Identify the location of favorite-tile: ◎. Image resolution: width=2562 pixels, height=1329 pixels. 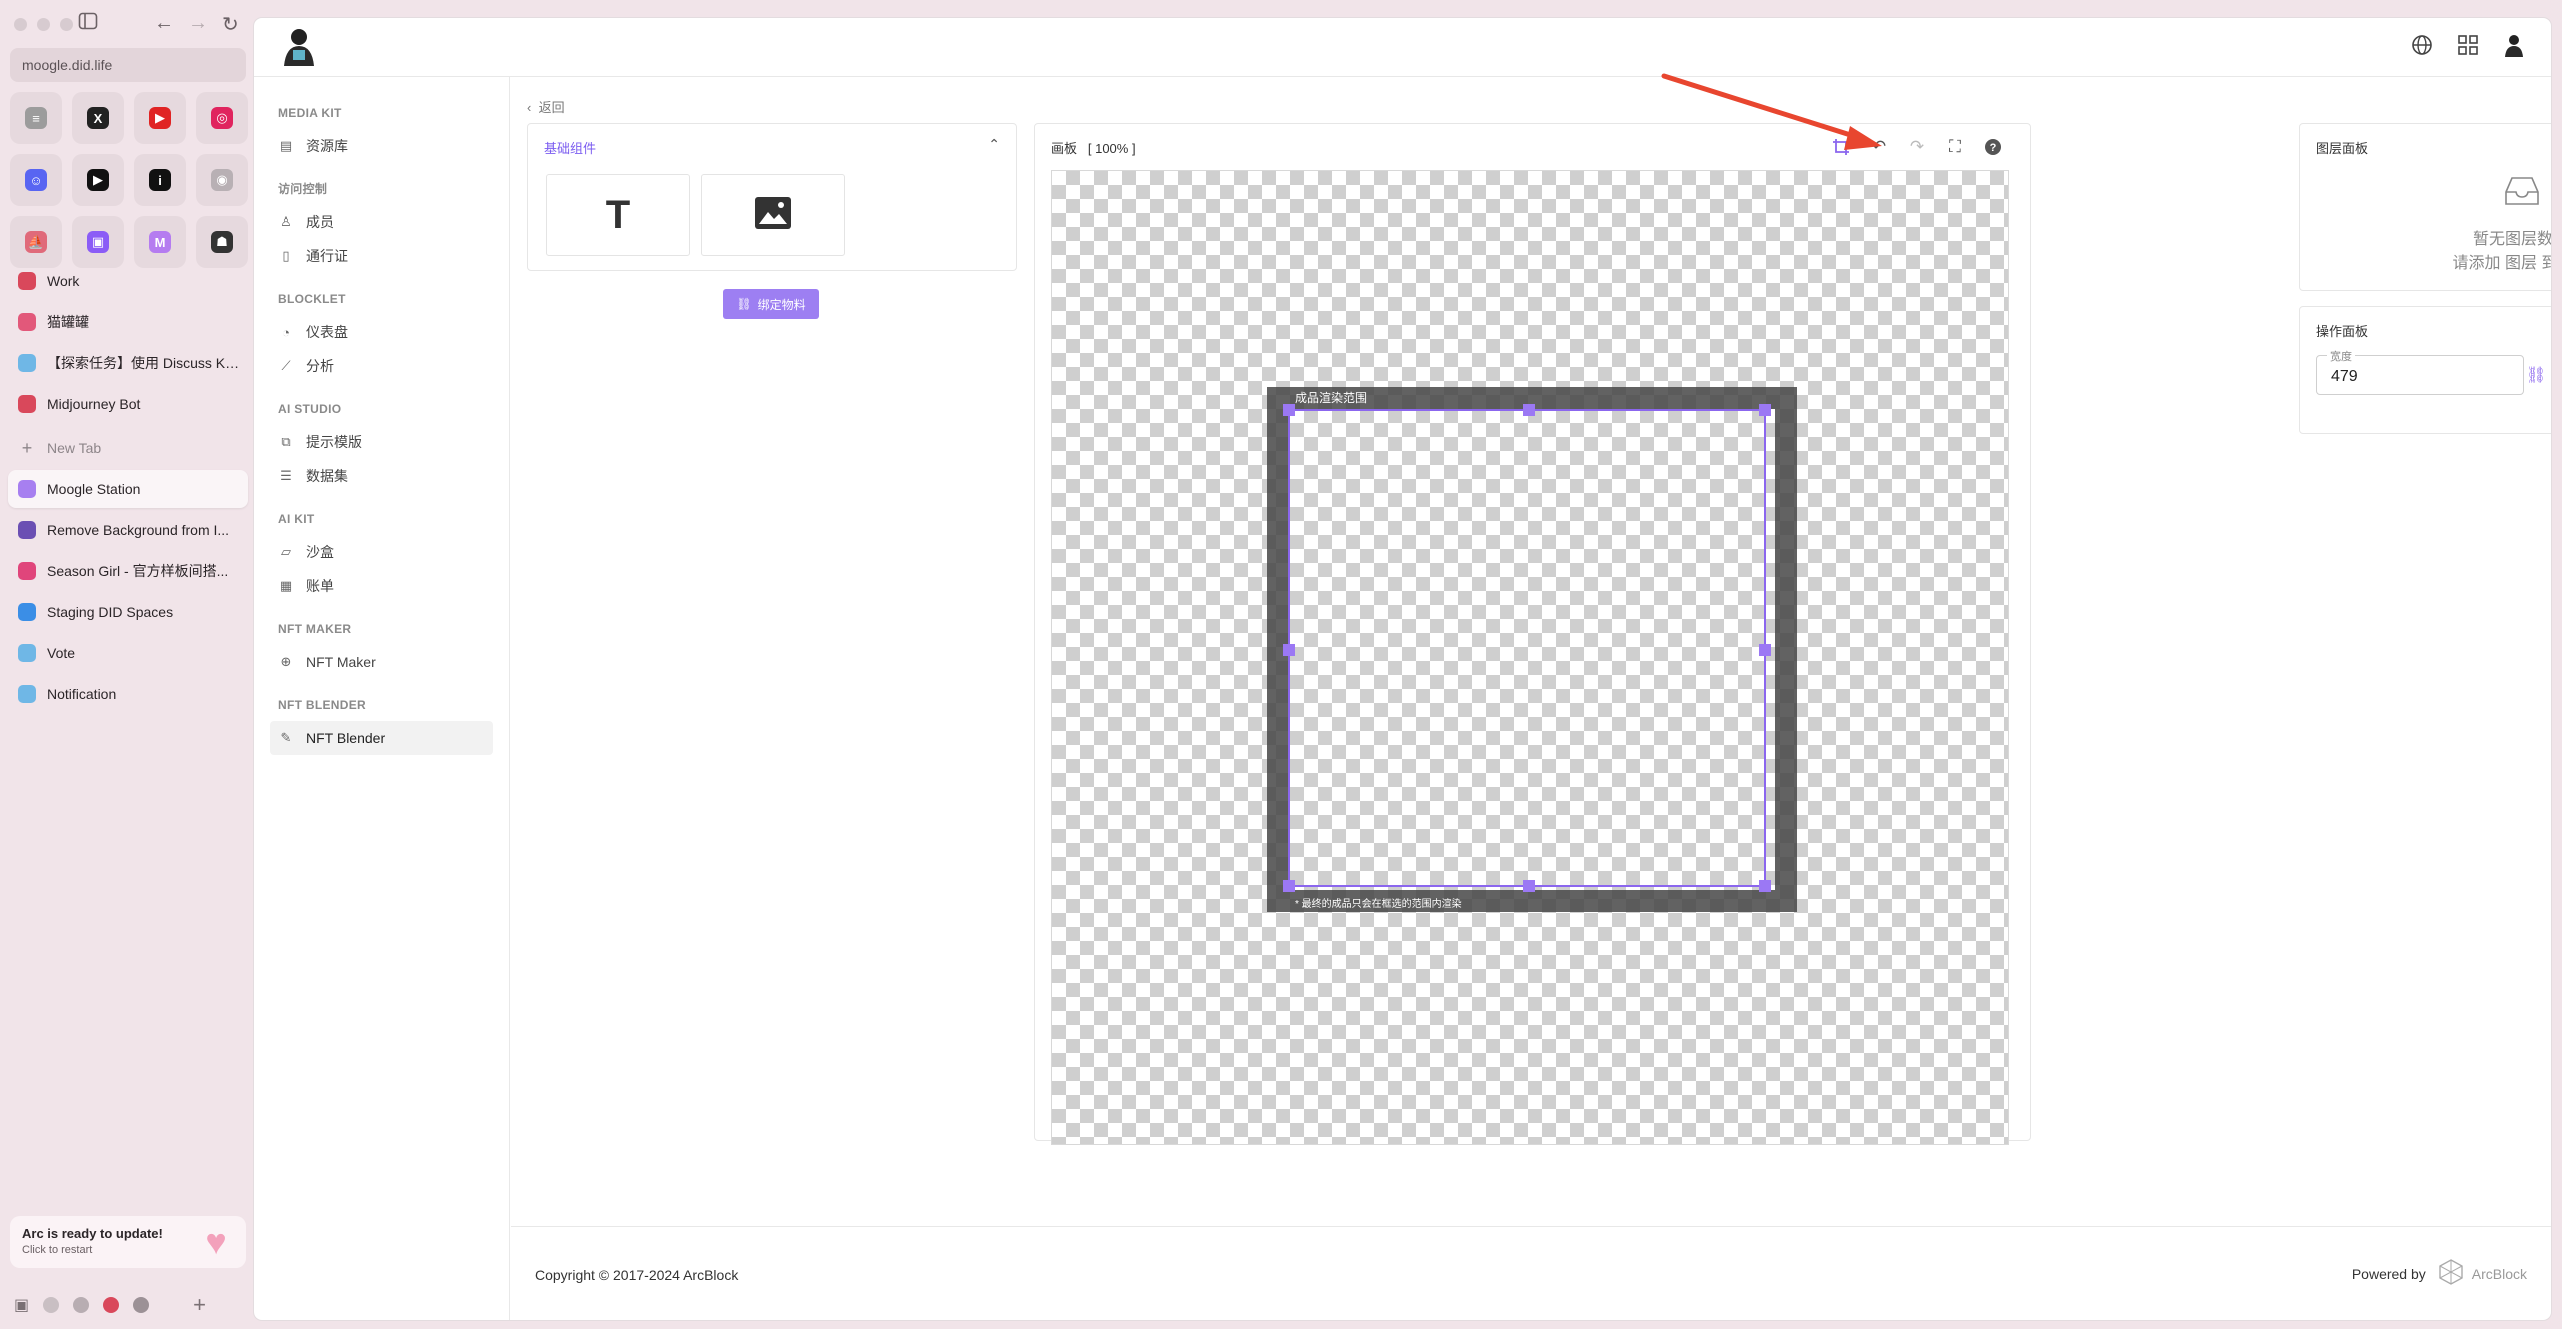
(222, 118).